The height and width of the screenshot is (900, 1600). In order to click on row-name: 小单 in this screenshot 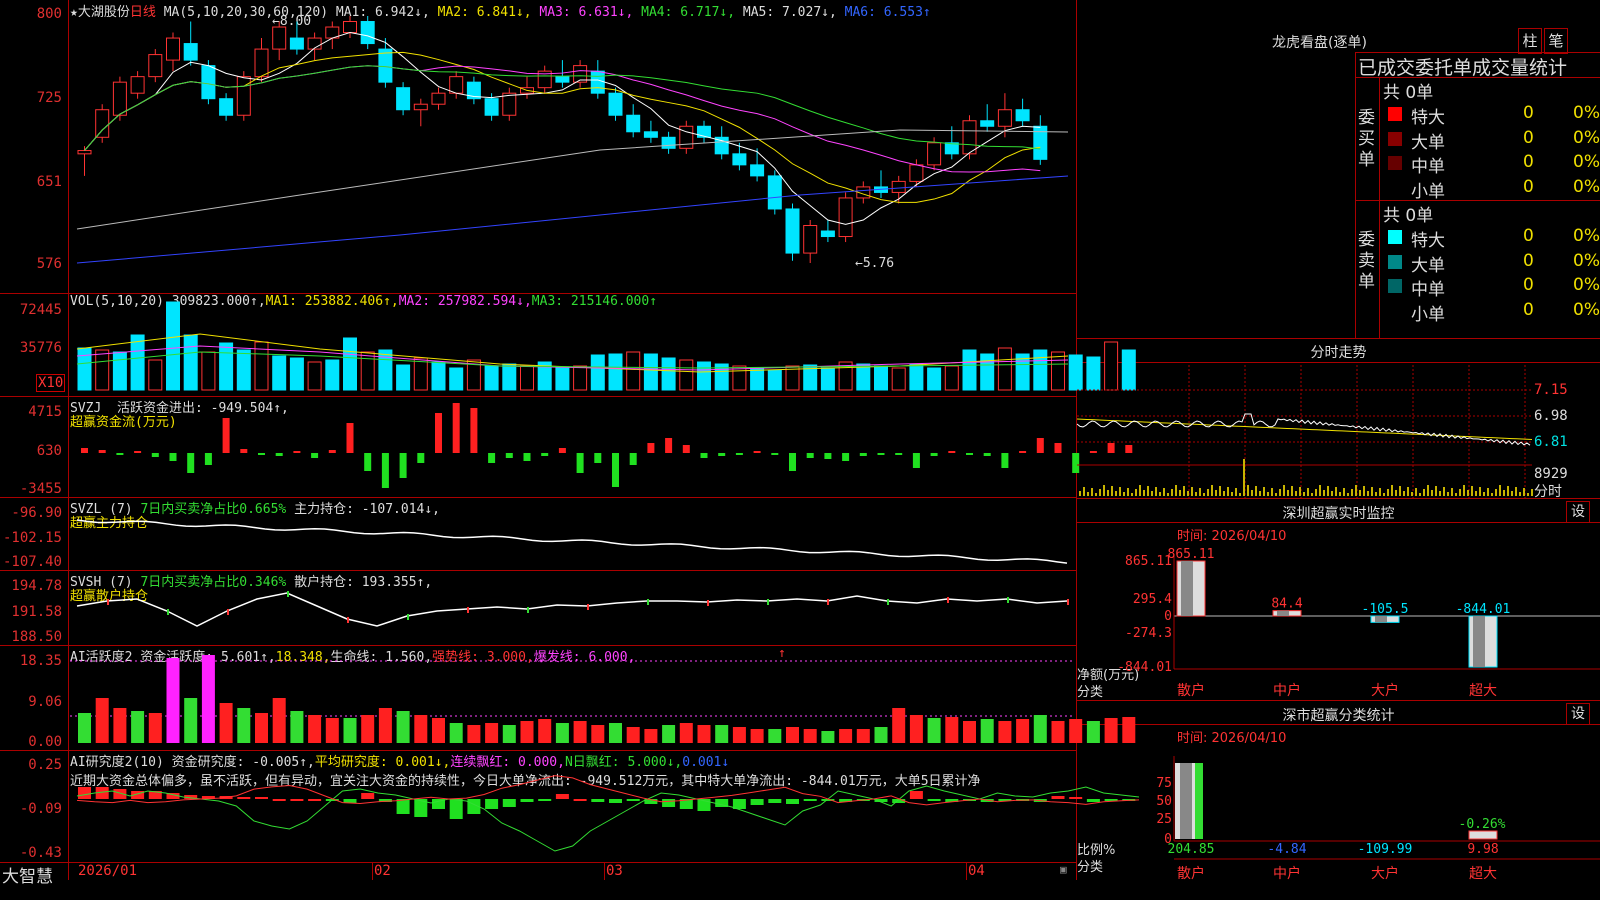, I will do `click(1428, 191)`.